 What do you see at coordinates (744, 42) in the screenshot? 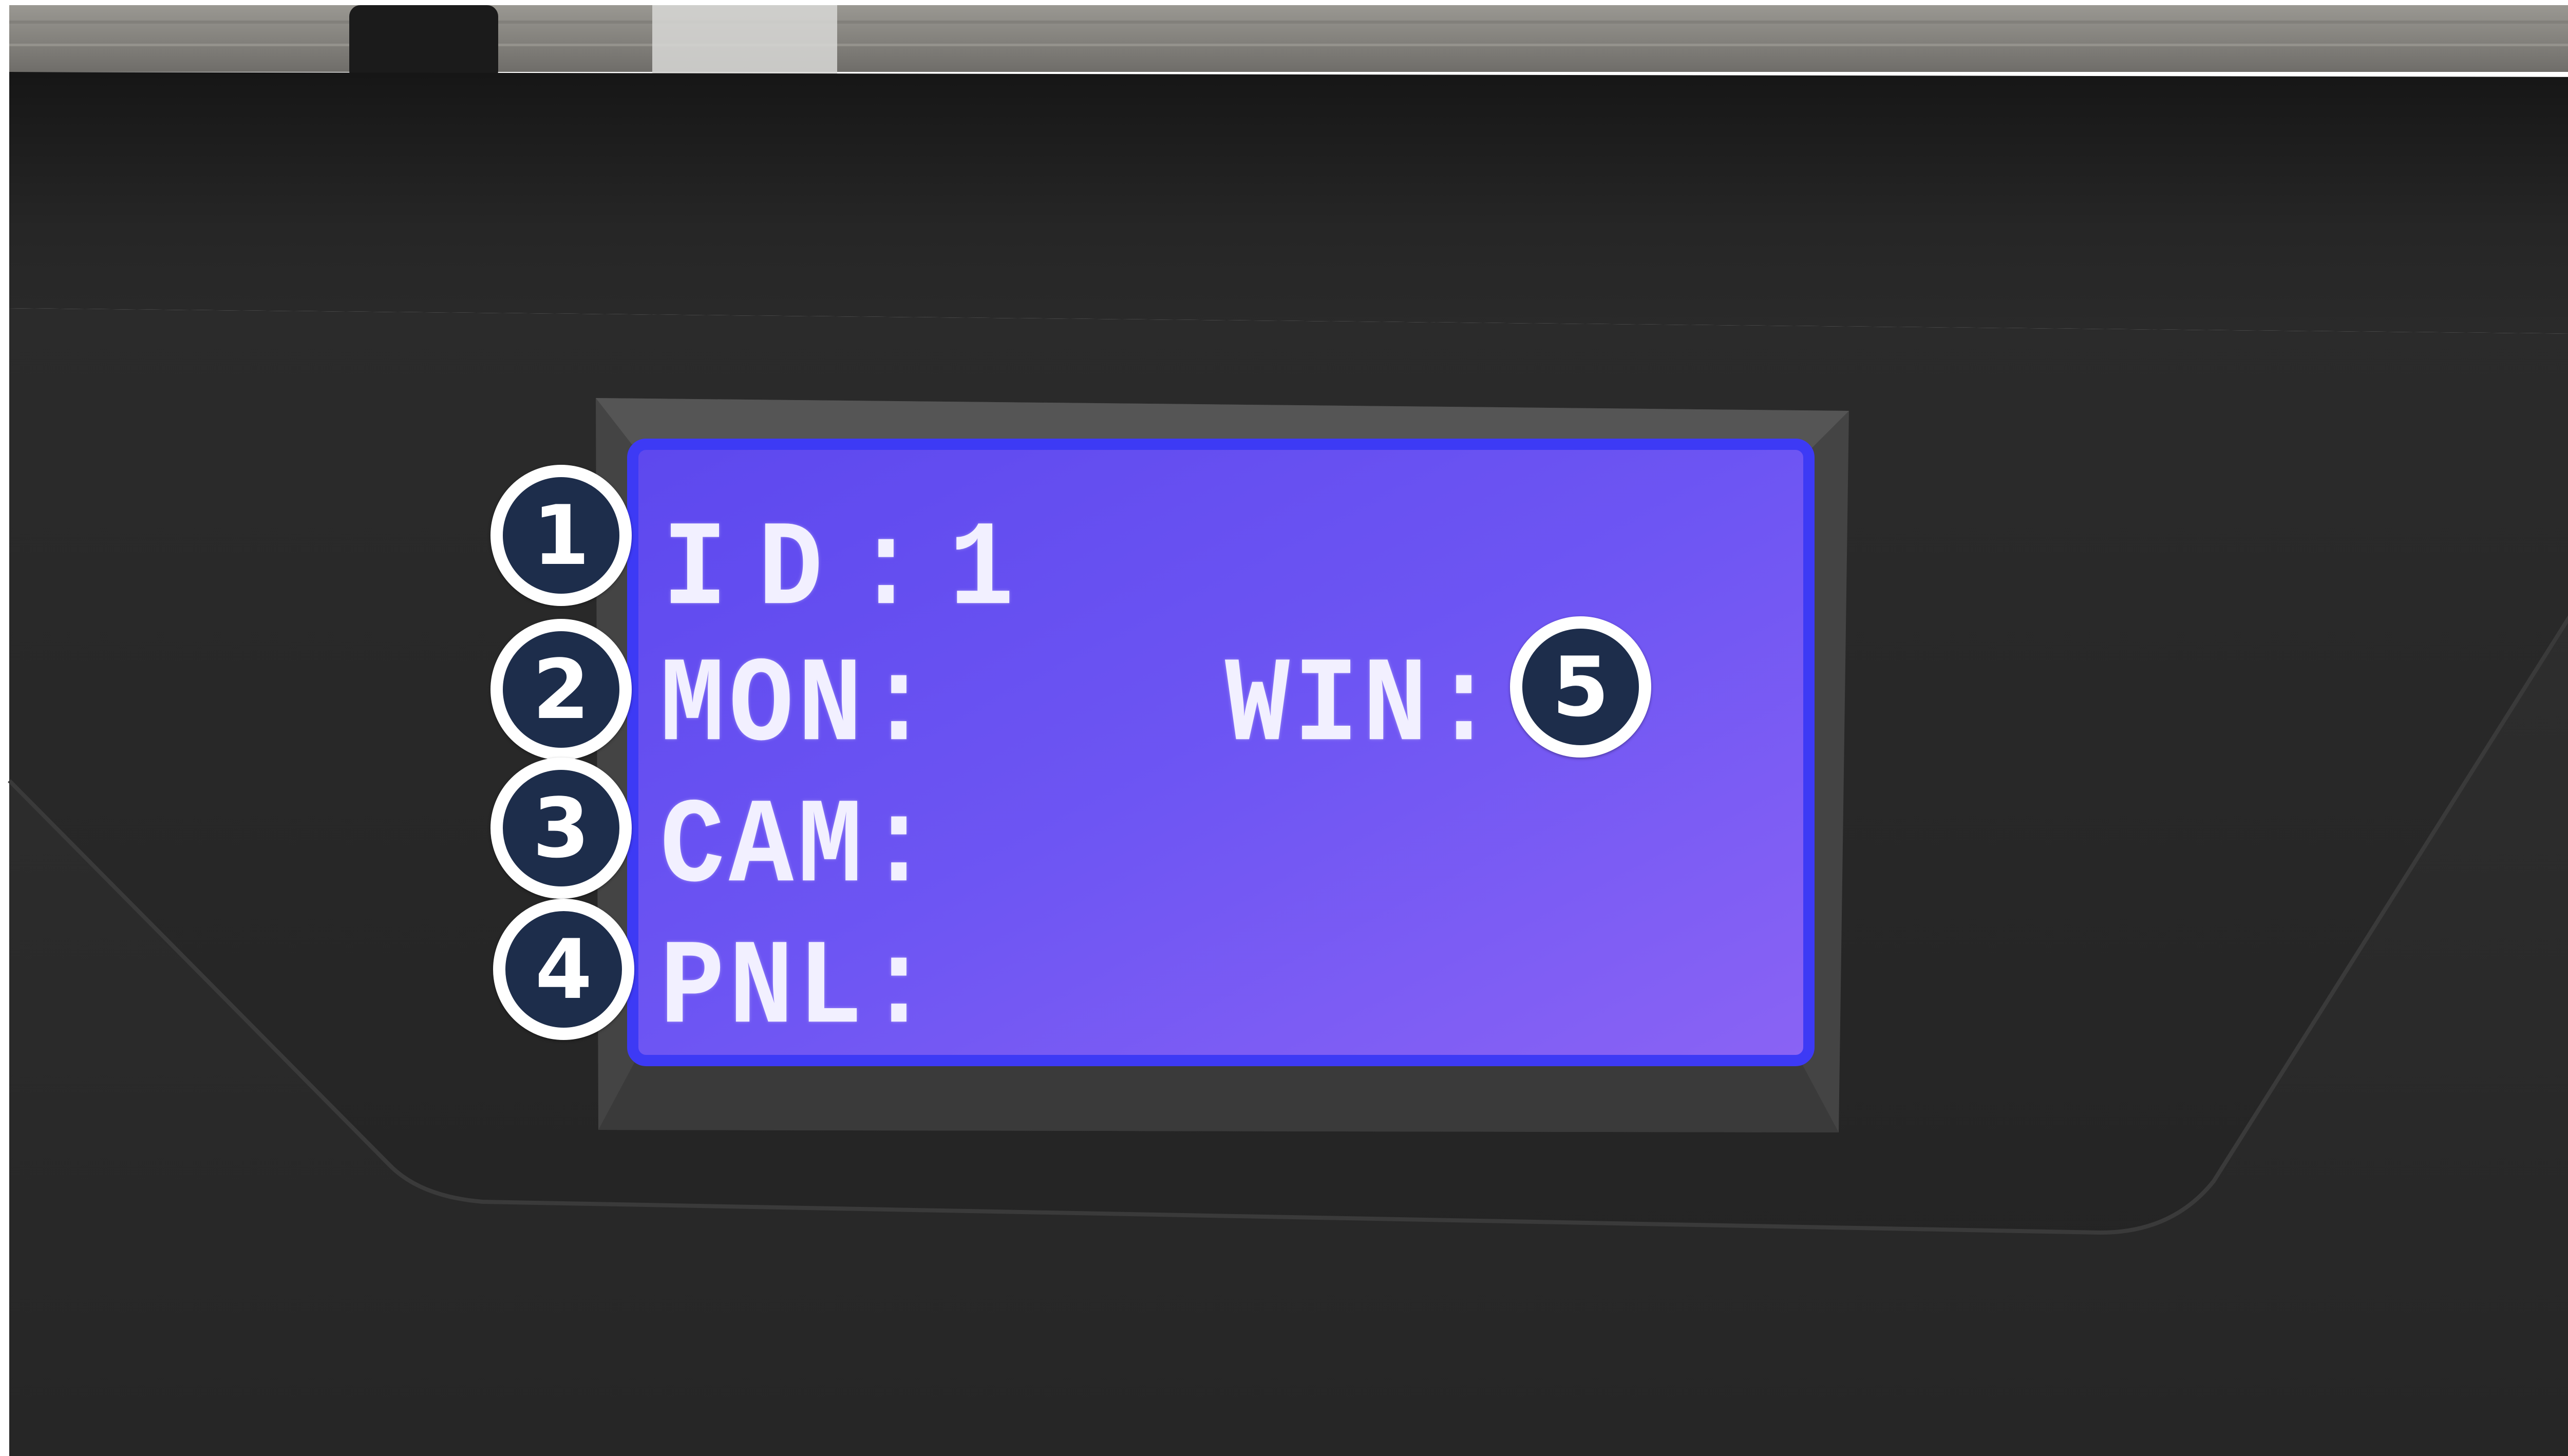
I see `clear-block` at bounding box center [744, 42].